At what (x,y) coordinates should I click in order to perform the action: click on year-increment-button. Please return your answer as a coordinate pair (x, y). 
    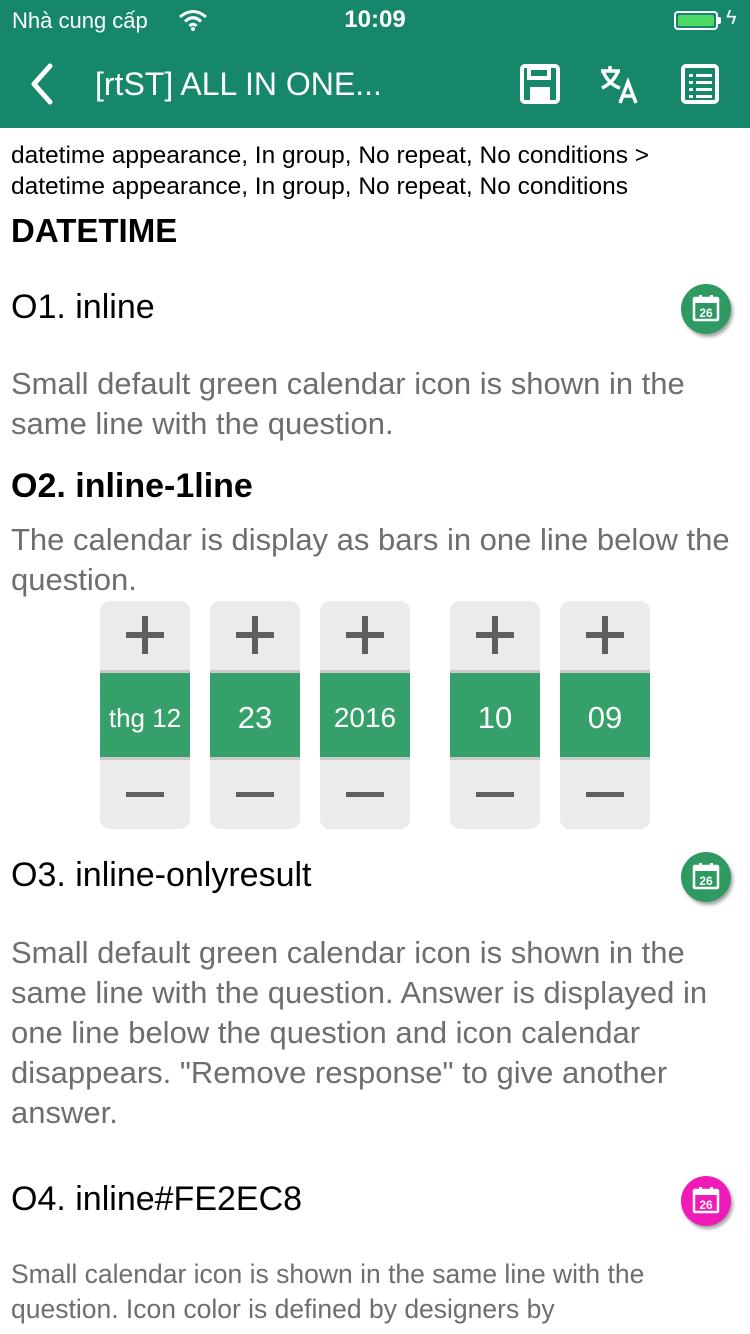
    Looking at the image, I should click on (365, 634).